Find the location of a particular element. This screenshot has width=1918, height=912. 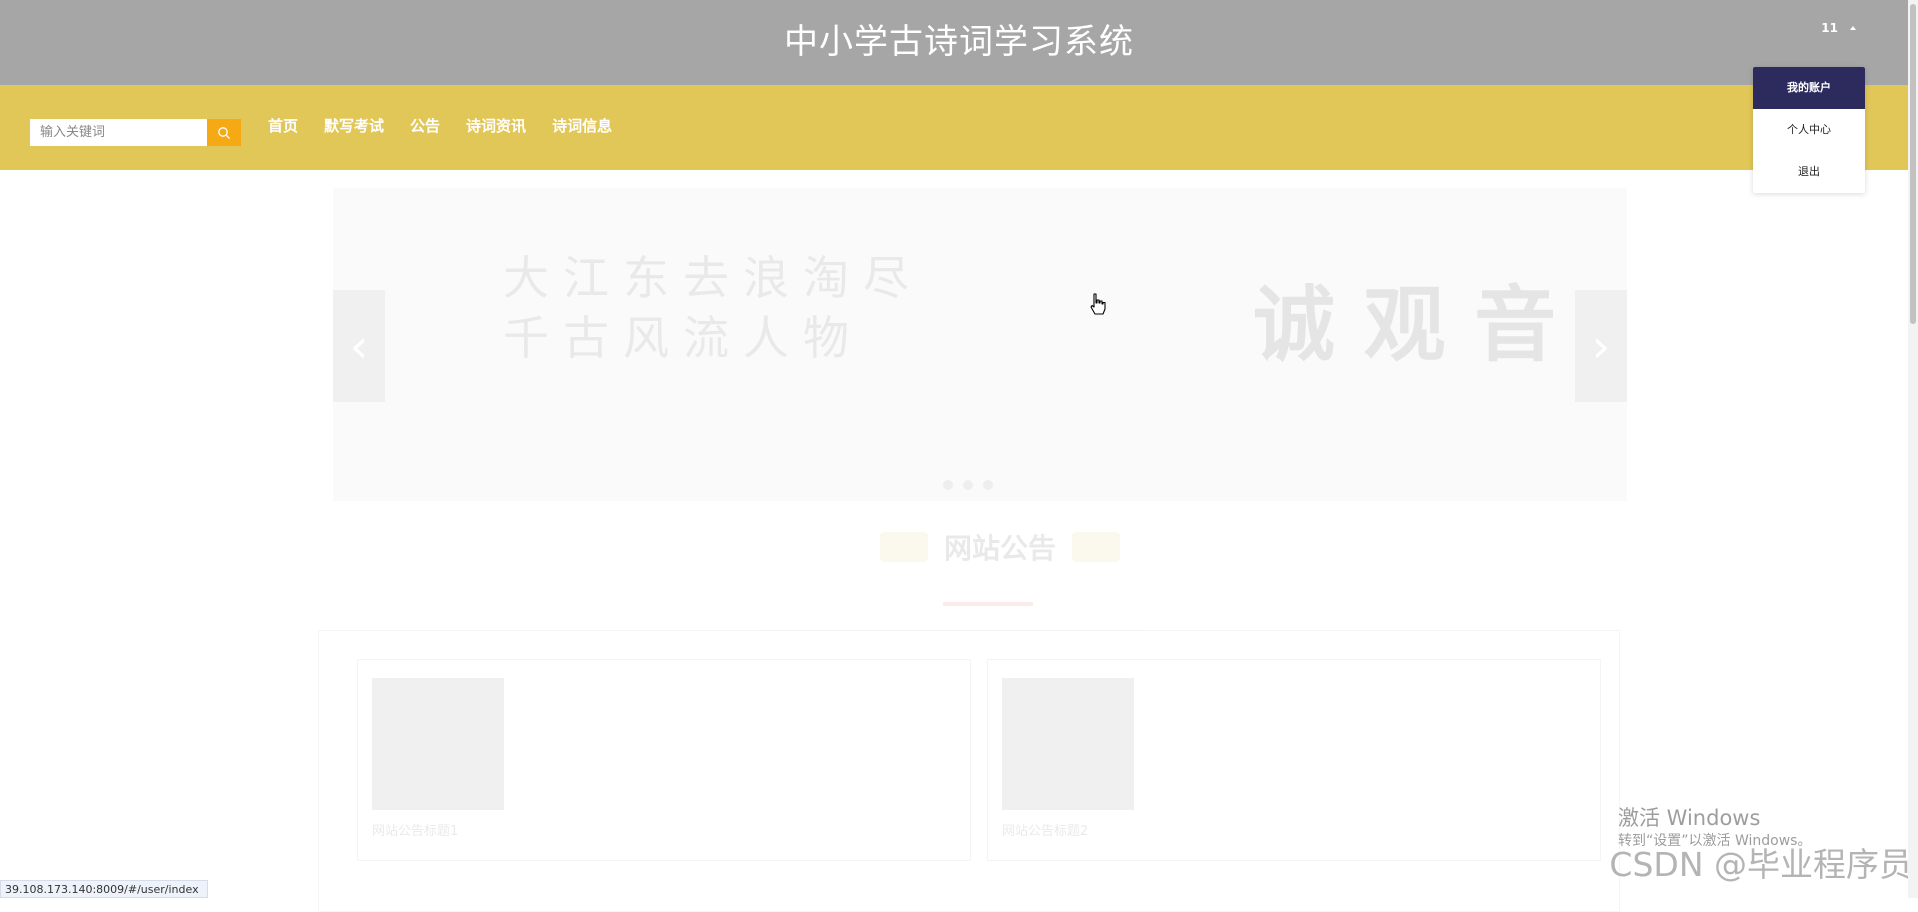

menu-item-logout: 退出 is located at coordinates (1809, 172).